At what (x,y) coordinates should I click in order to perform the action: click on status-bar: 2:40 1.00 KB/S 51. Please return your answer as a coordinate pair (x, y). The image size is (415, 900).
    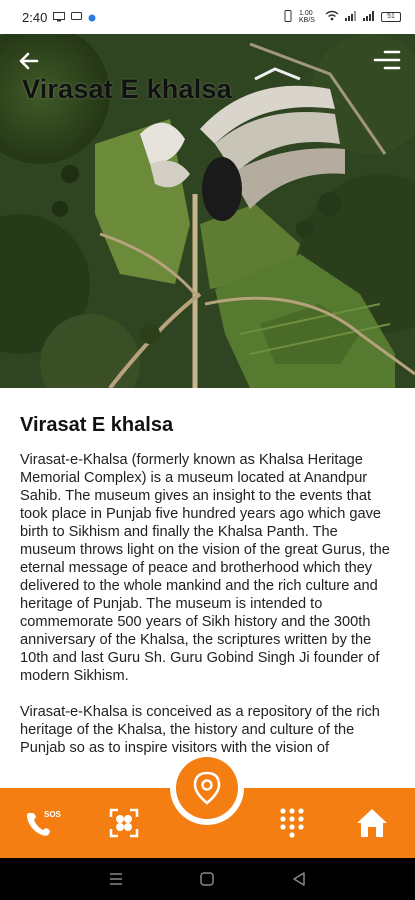
    Looking at the image, I should click on (207, 17).